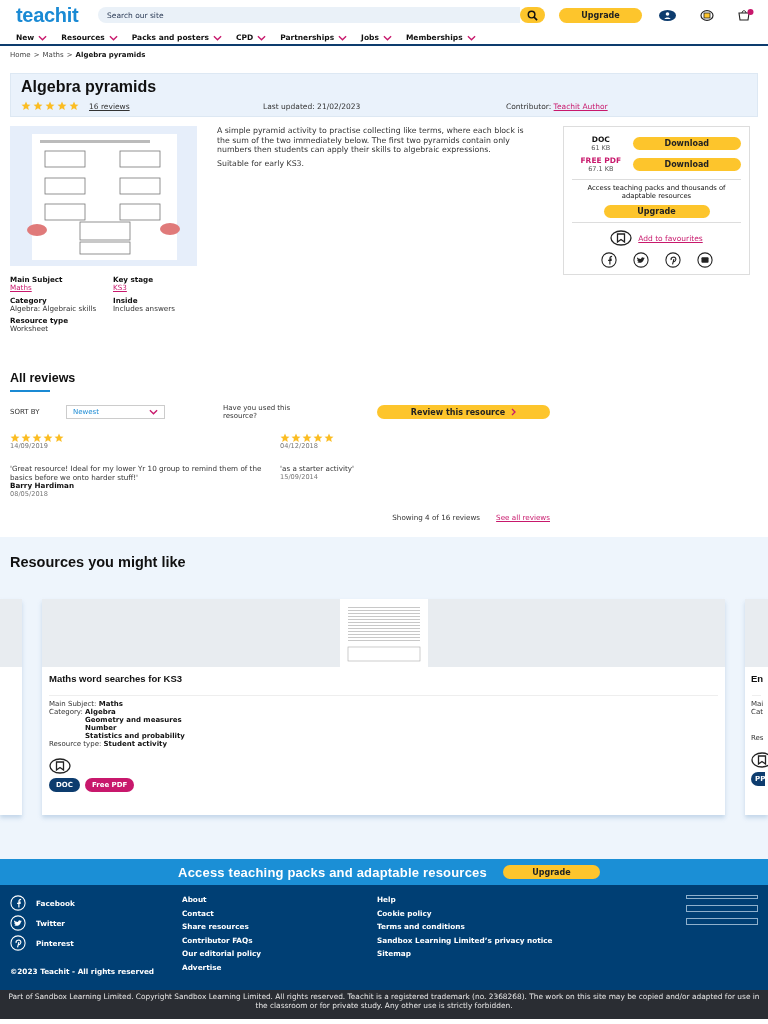 The height and width of the screenshot is (1024, 768). I want to click on cart-icon, so click(746, 15).